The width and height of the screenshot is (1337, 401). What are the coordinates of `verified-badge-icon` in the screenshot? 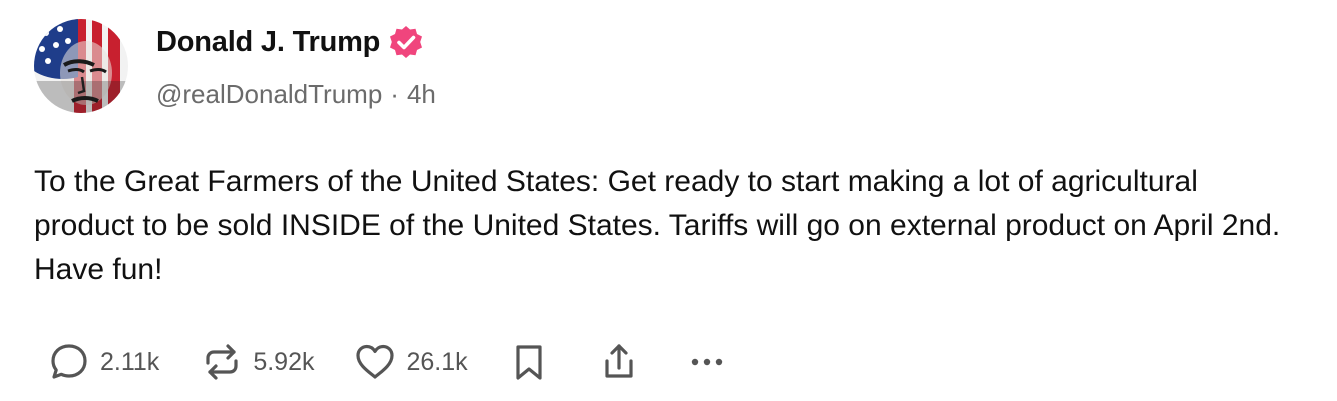 It's located at (406, 42).